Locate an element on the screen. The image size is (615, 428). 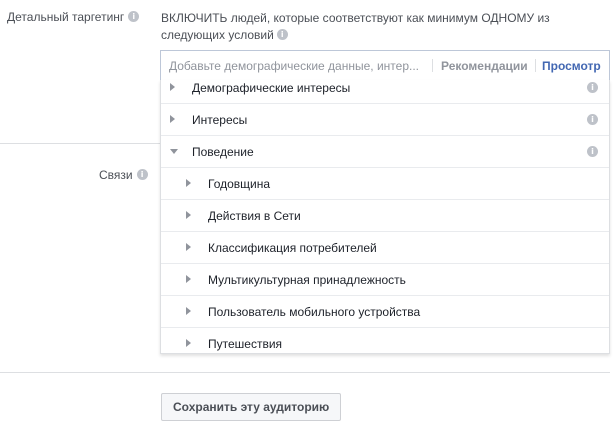
category-label: Интересы is located at coordinates (220, 120).